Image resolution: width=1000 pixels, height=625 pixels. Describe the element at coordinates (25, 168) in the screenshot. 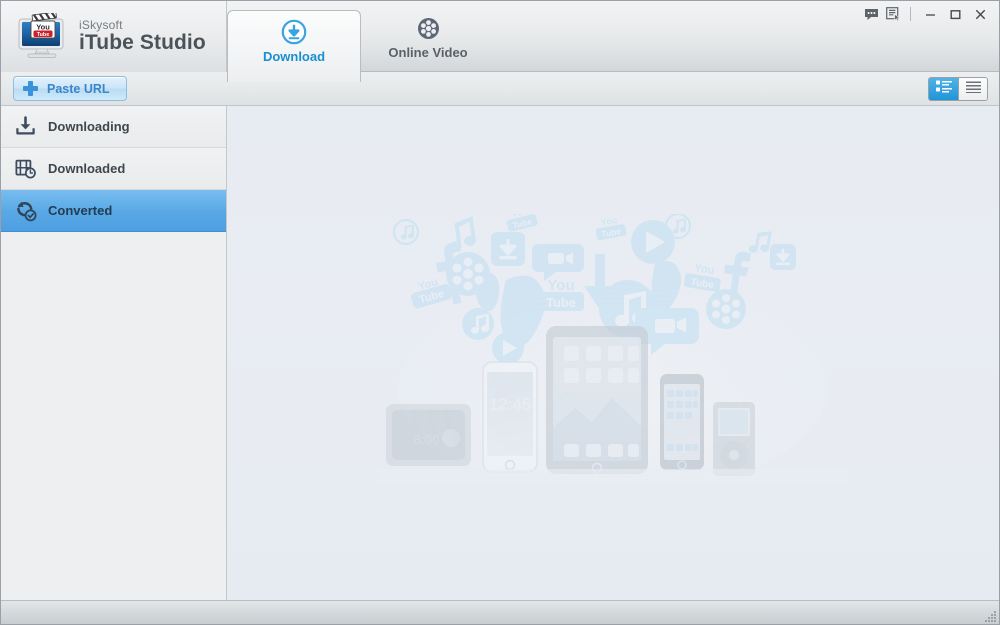

I see `film-clock-icon` at that location.